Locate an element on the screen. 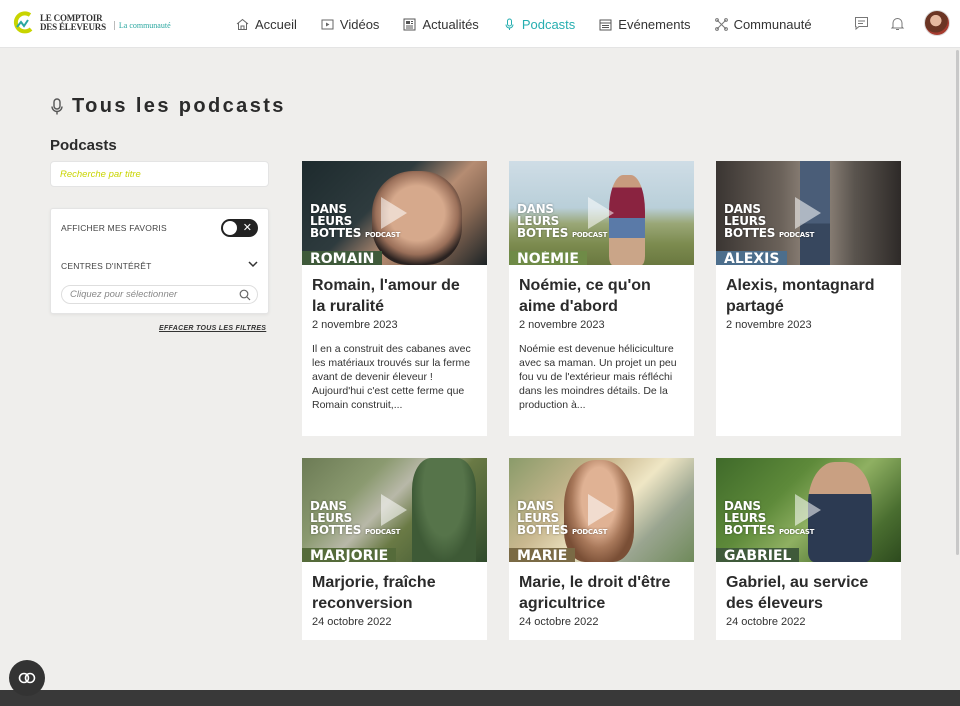 The image size is (960, 706). clear-filters-link: EFFACER TOUS LES FILTRES is located at coordinates (212, 328).